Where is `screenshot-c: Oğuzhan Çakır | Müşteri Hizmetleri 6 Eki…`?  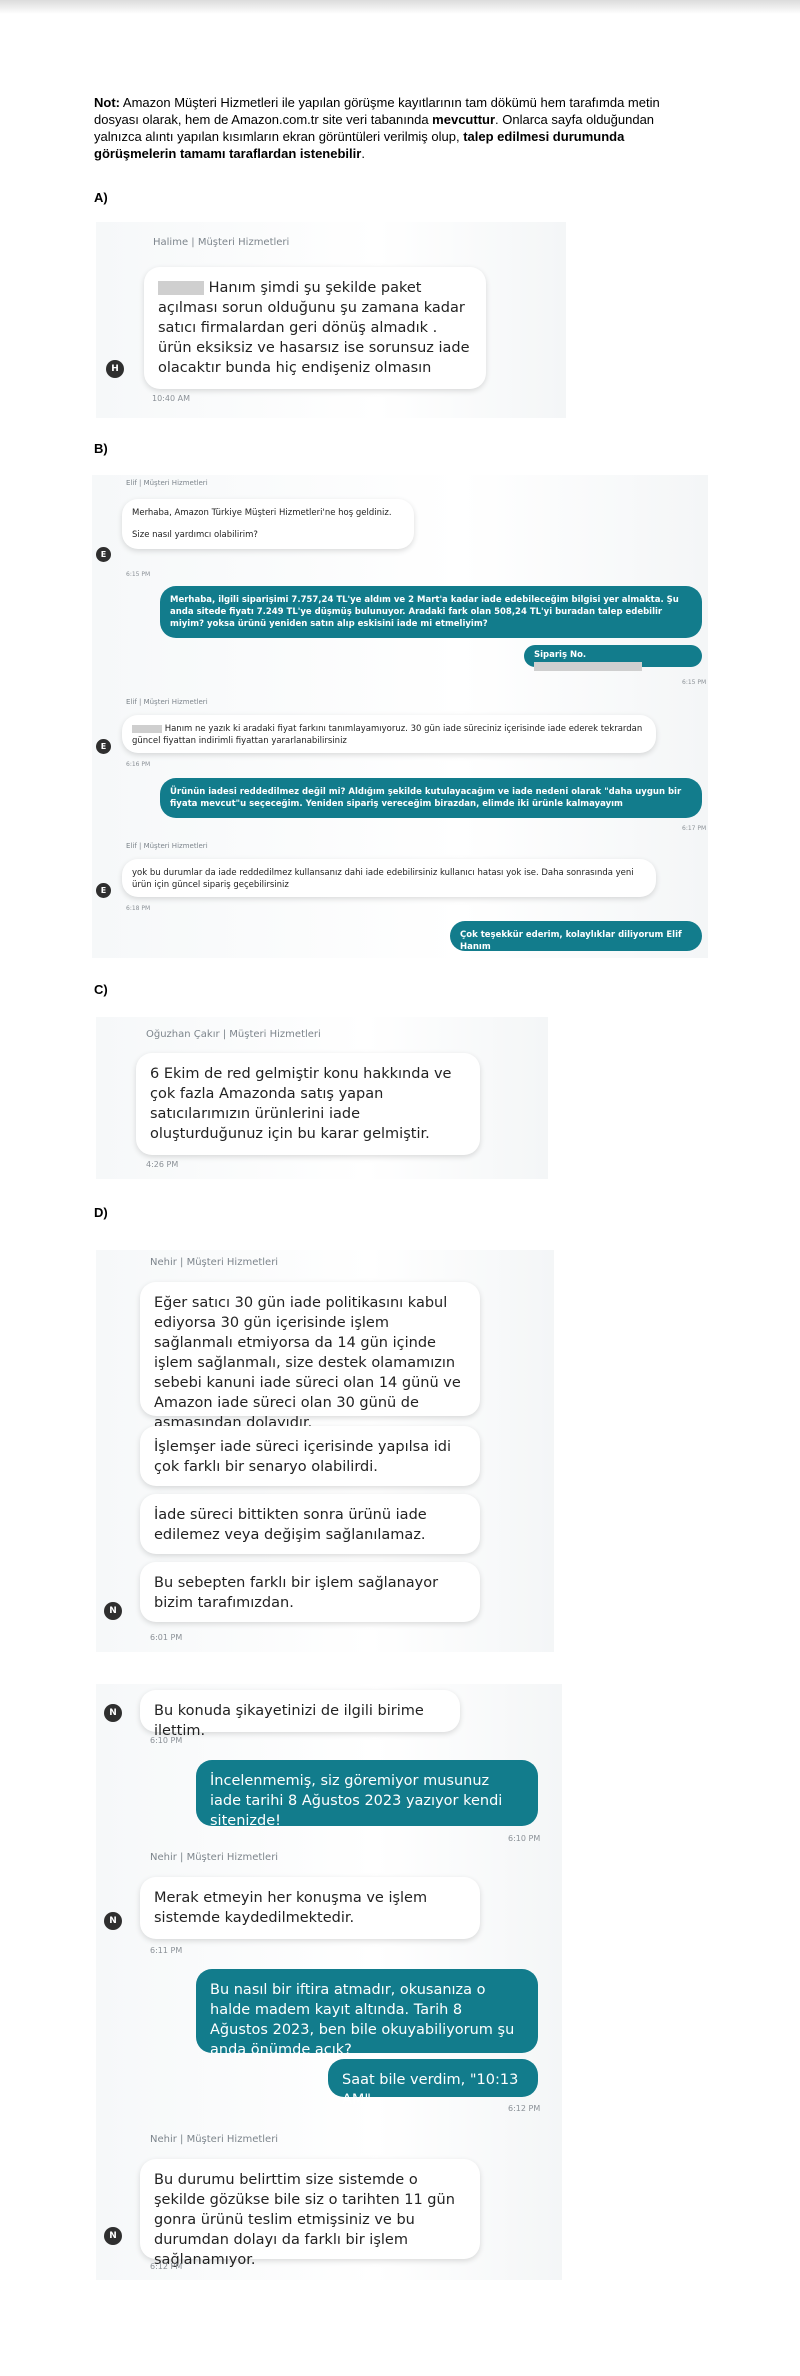
screenshot-c: Oğuzhan Çakır | Müşteri Hizmetleri 6 Eki… is located at coordinates (322, 1098).